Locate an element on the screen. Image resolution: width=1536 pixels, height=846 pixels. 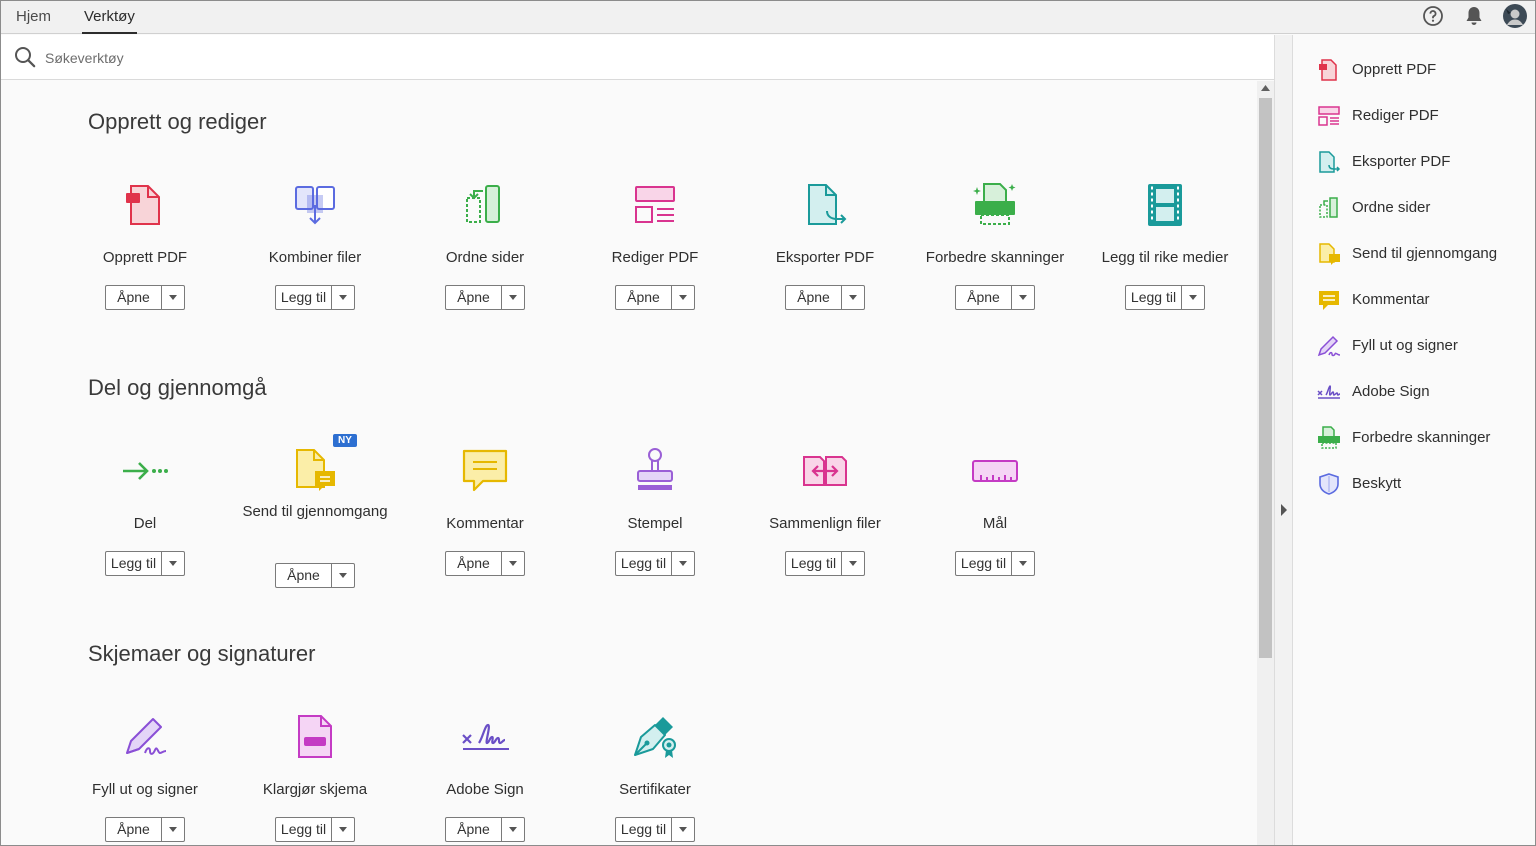
tool-label: Fyll ut og signer is located at coordinates (145, 789).